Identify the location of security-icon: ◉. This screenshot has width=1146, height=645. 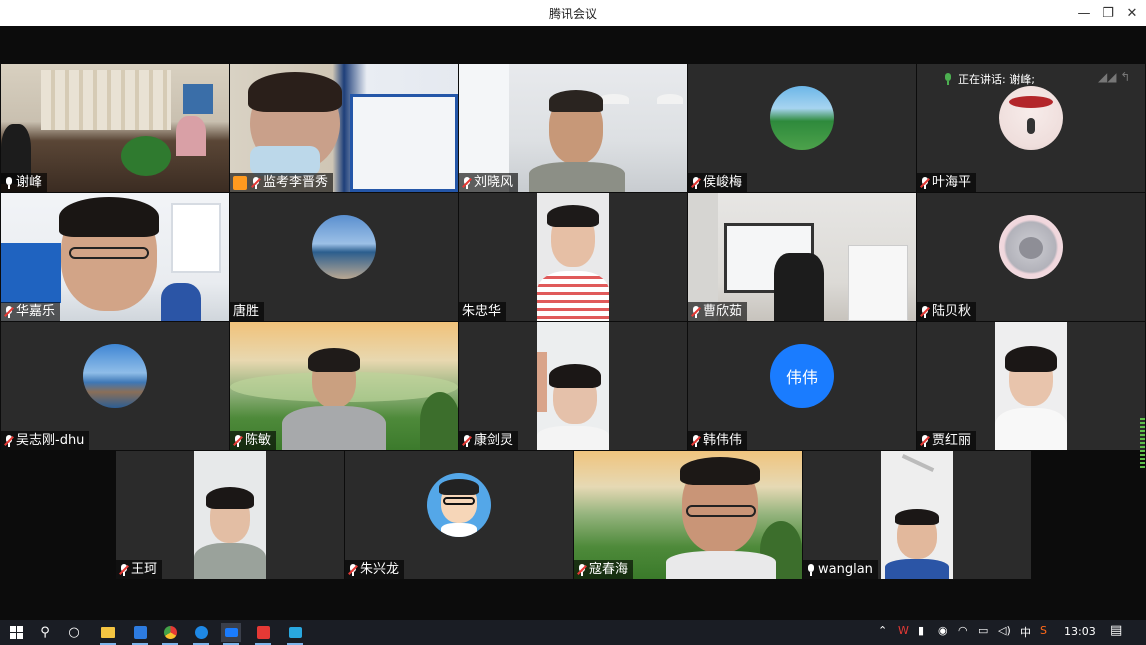
(943, 630).